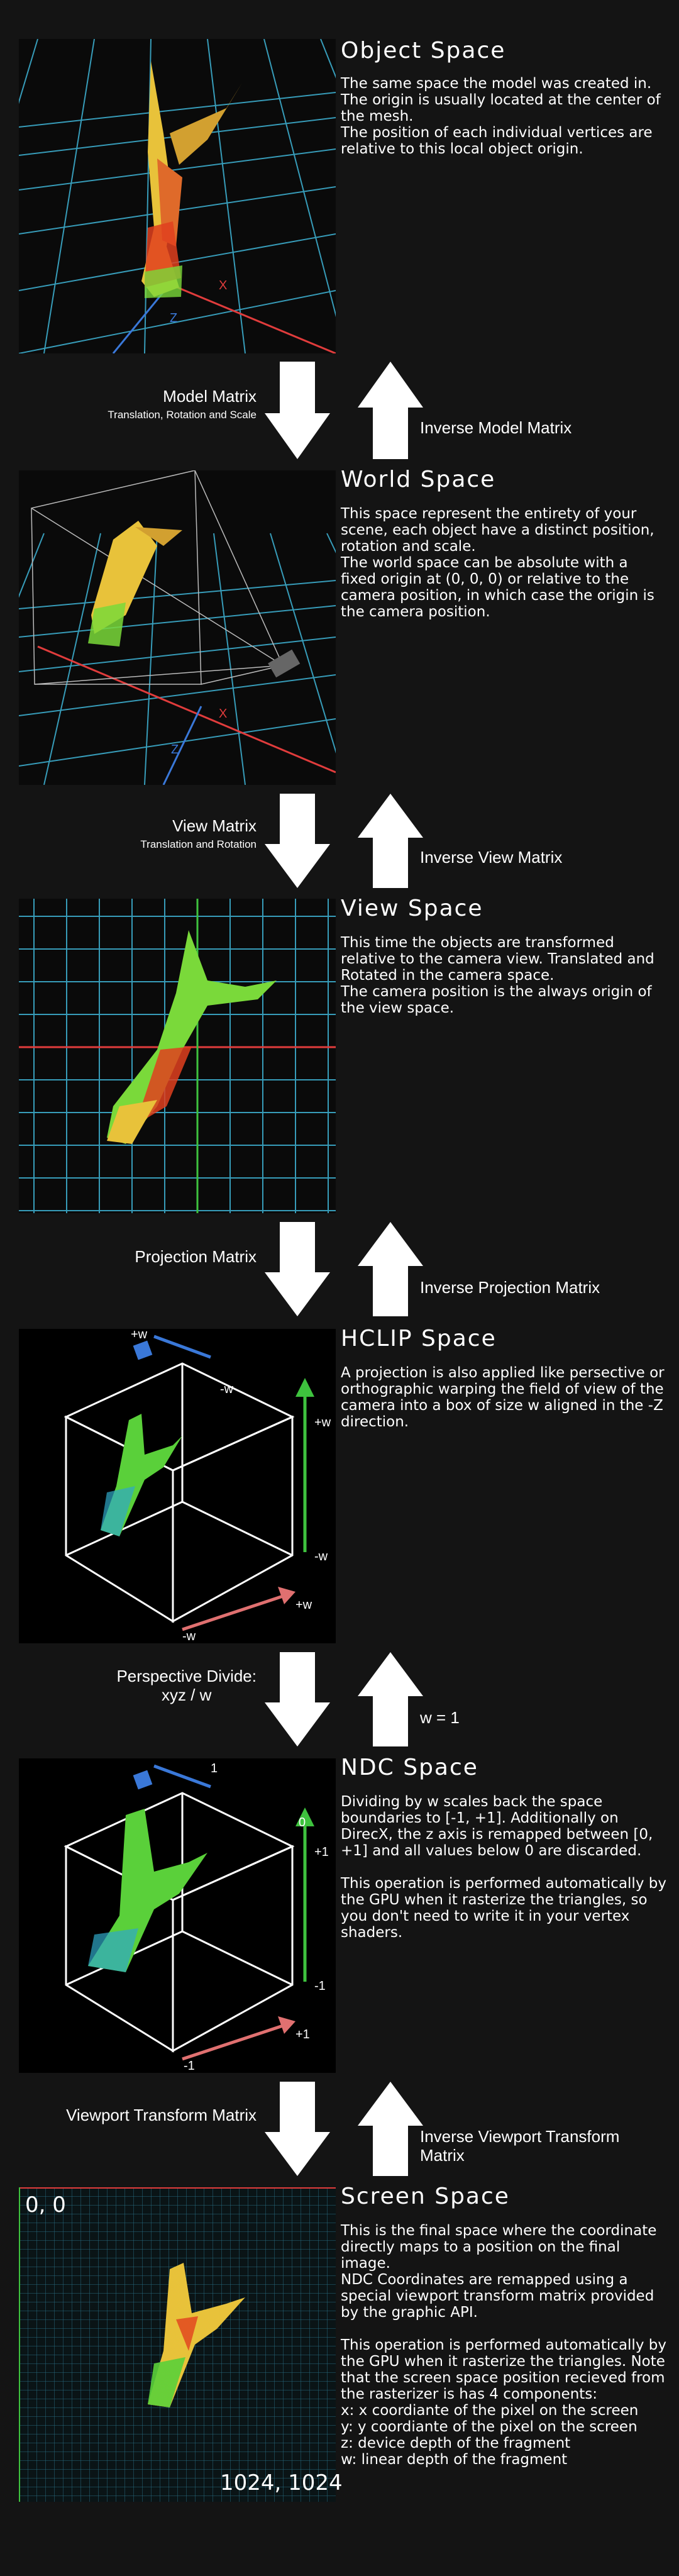  Describe the element at coordinates (419, 1339) in the screenshot. I see `hclip-space-title: HCLIP Space` at that location.